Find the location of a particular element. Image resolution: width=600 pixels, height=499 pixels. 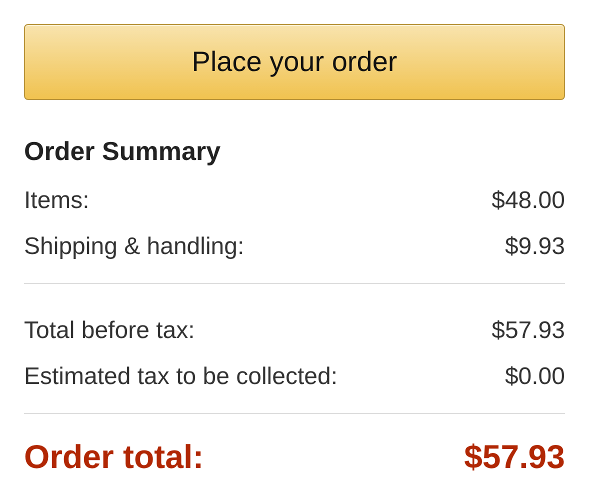

summary-title: Order Summary is located at coordinates (123, 151).